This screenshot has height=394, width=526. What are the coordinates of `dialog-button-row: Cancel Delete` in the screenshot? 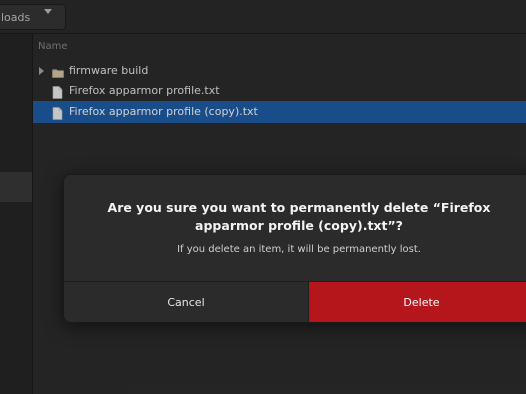 It's located at (295, 301).